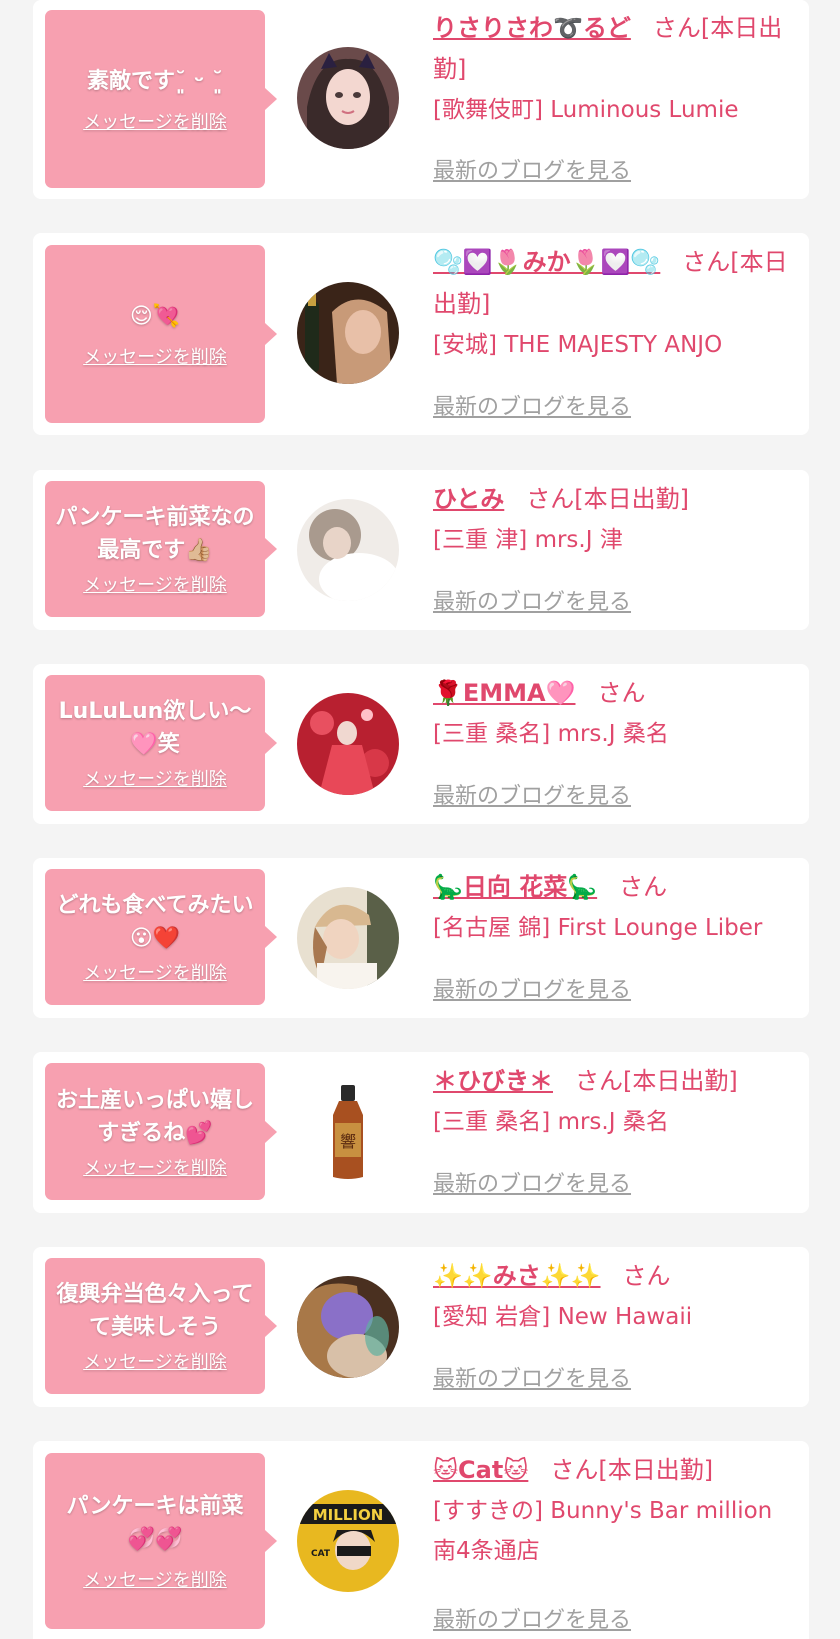 This screenshot has width=840, height=1639. I want to click on girl-with-cat-ears-avatar-icon, so click(348, 98).